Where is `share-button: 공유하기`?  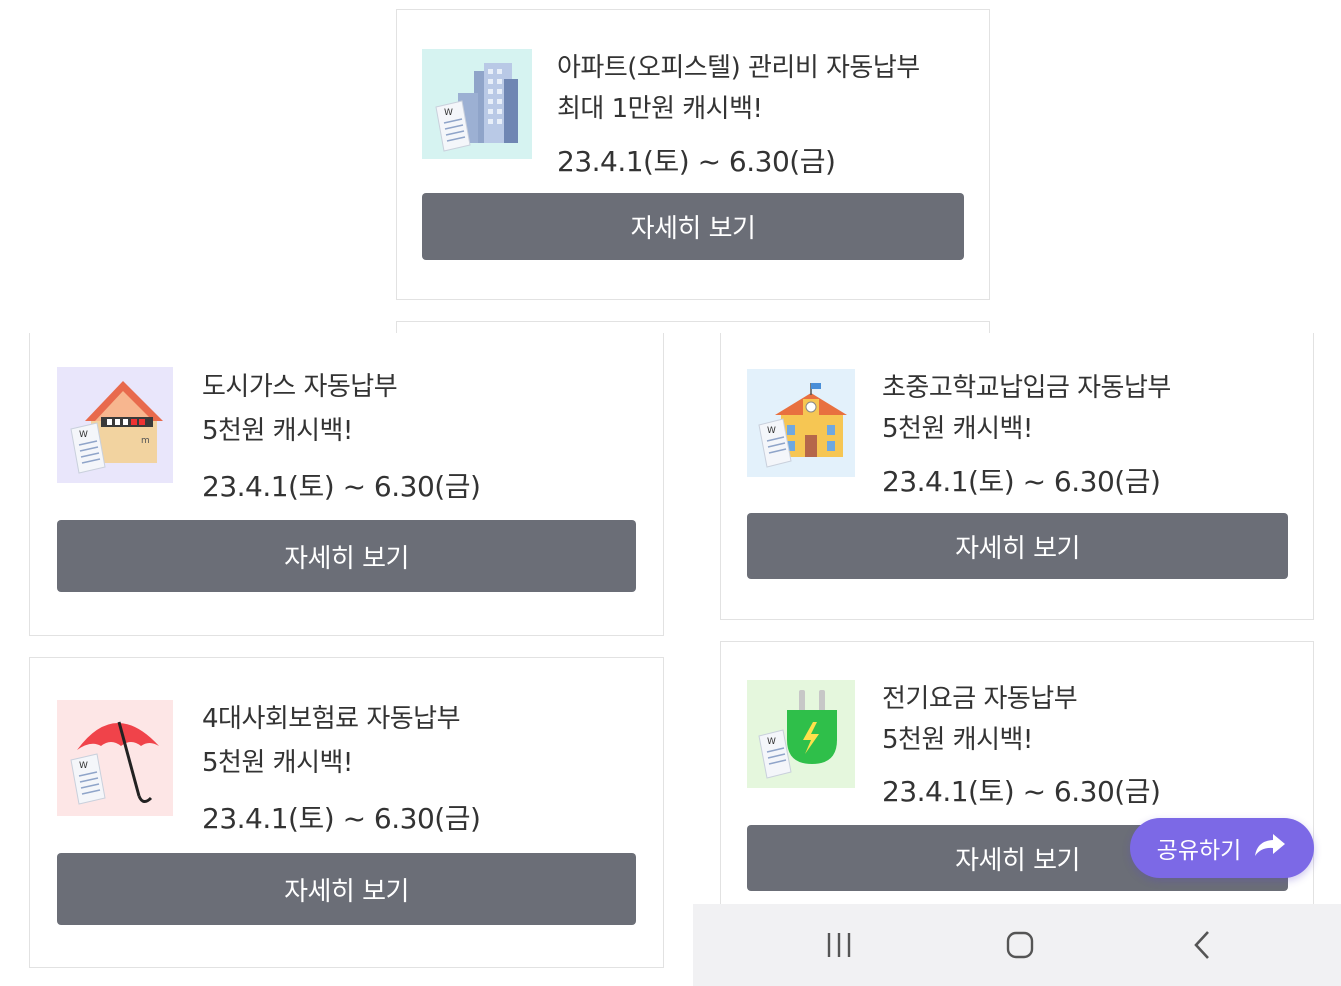
share-button: 공유하기 is located at coordinates (1222, 848).